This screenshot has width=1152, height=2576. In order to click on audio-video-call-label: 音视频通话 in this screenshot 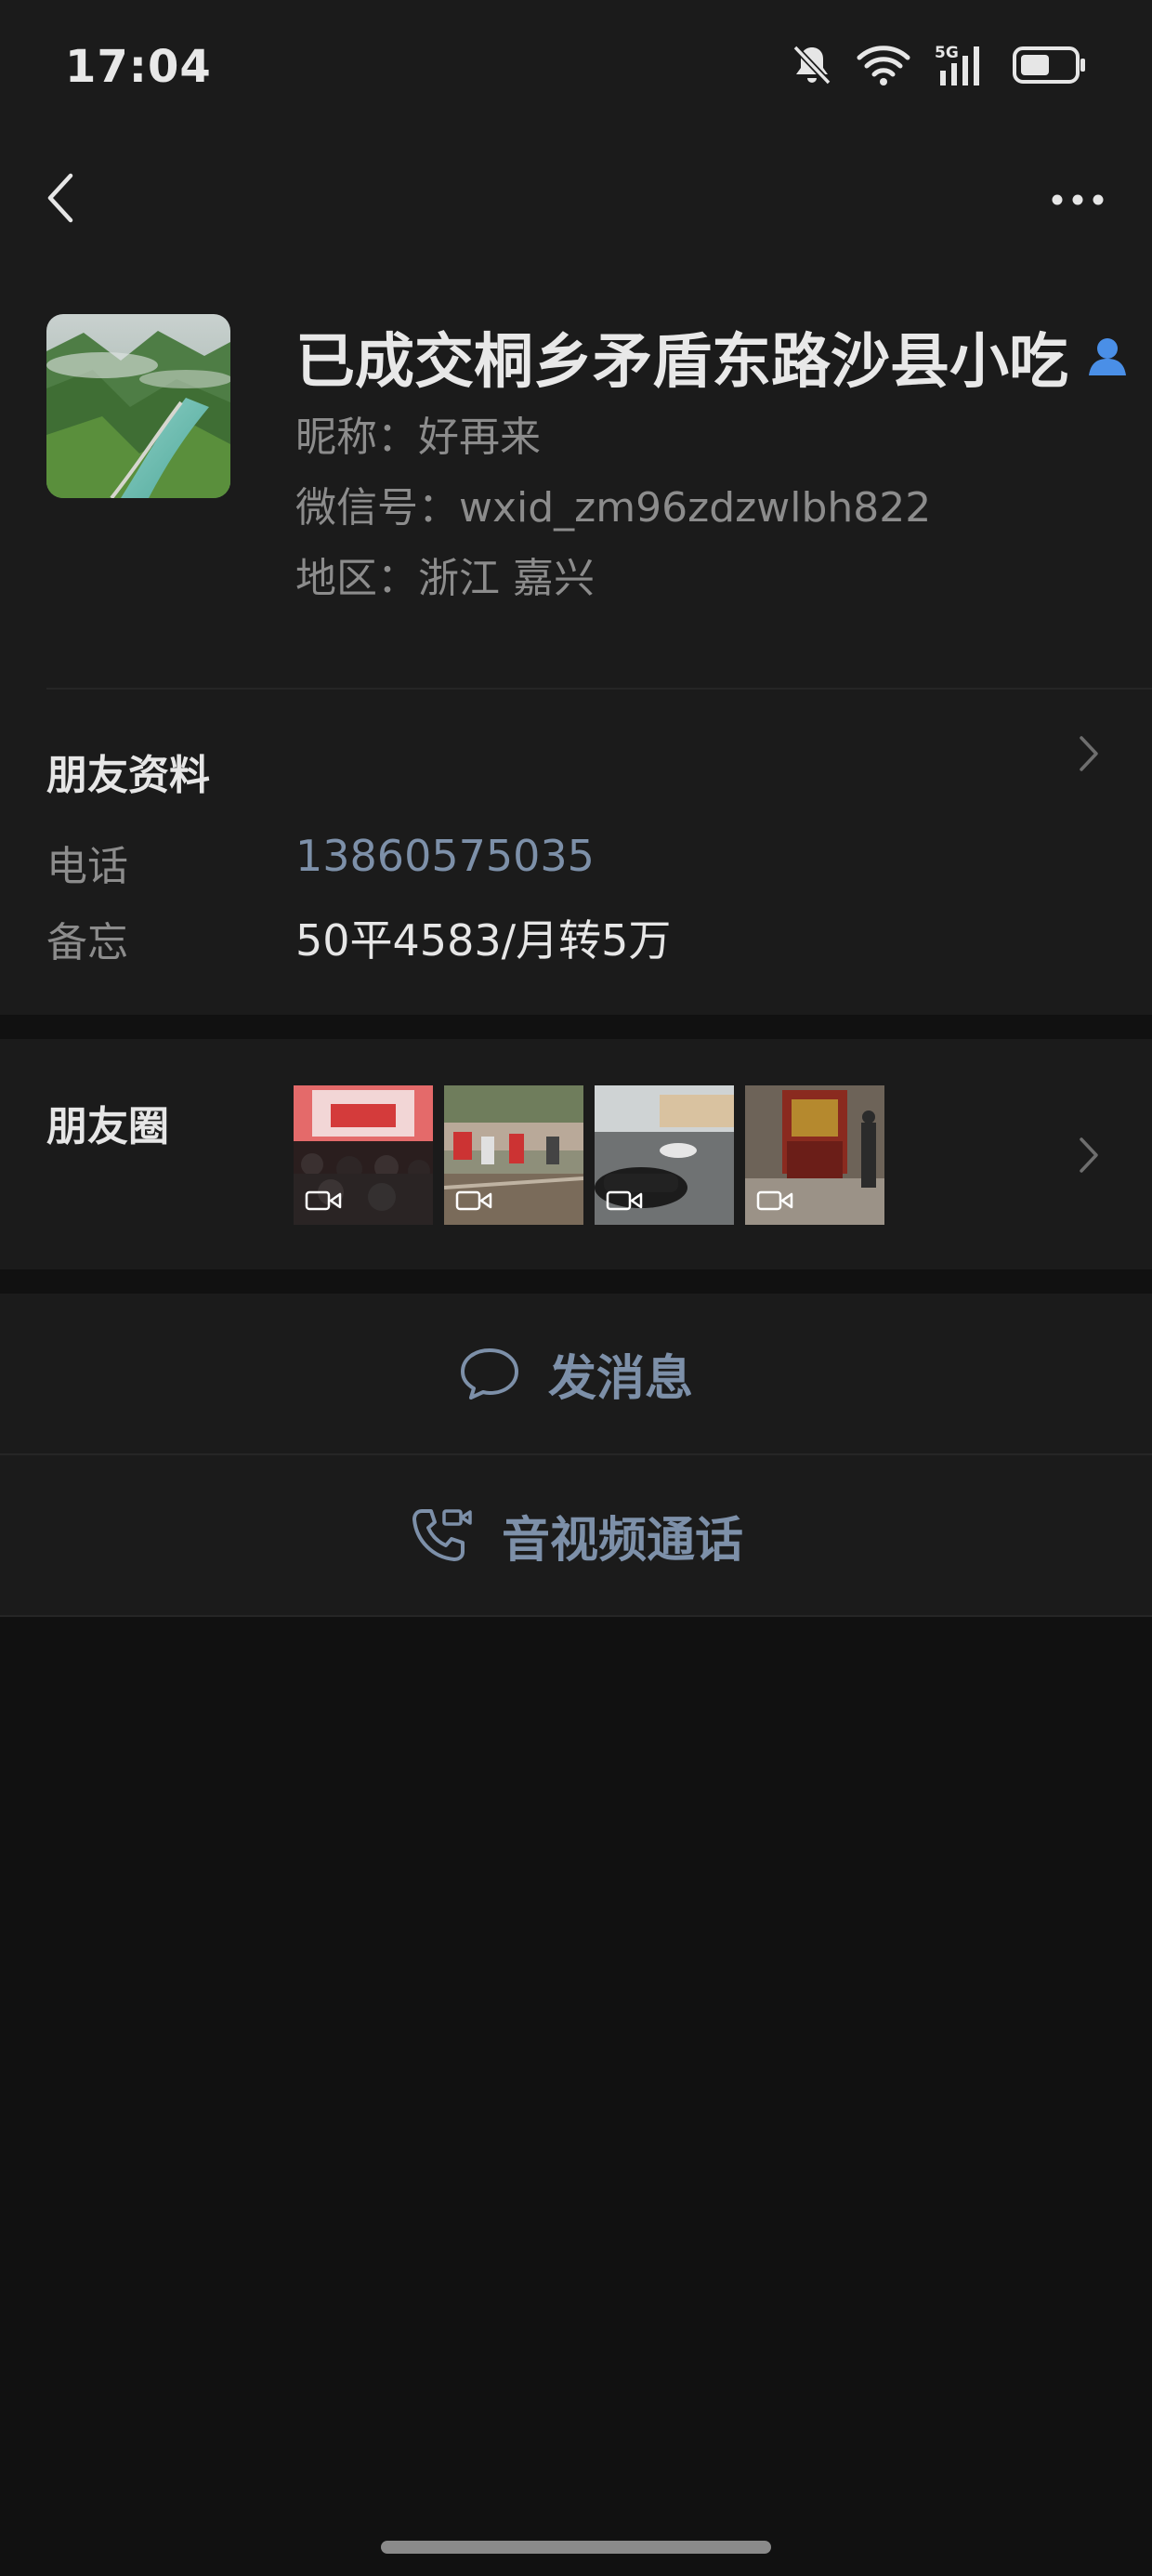, I will do `click(622, 1540)`.